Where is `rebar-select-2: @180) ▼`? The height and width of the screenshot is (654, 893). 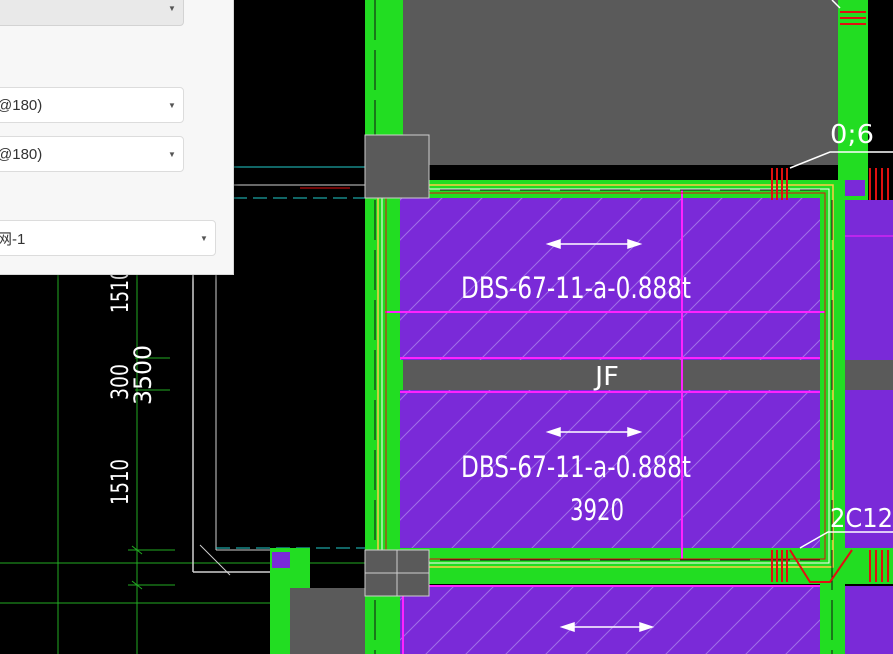 rebar-select-2: @180) ▼ is located at coordinates (92, 154).